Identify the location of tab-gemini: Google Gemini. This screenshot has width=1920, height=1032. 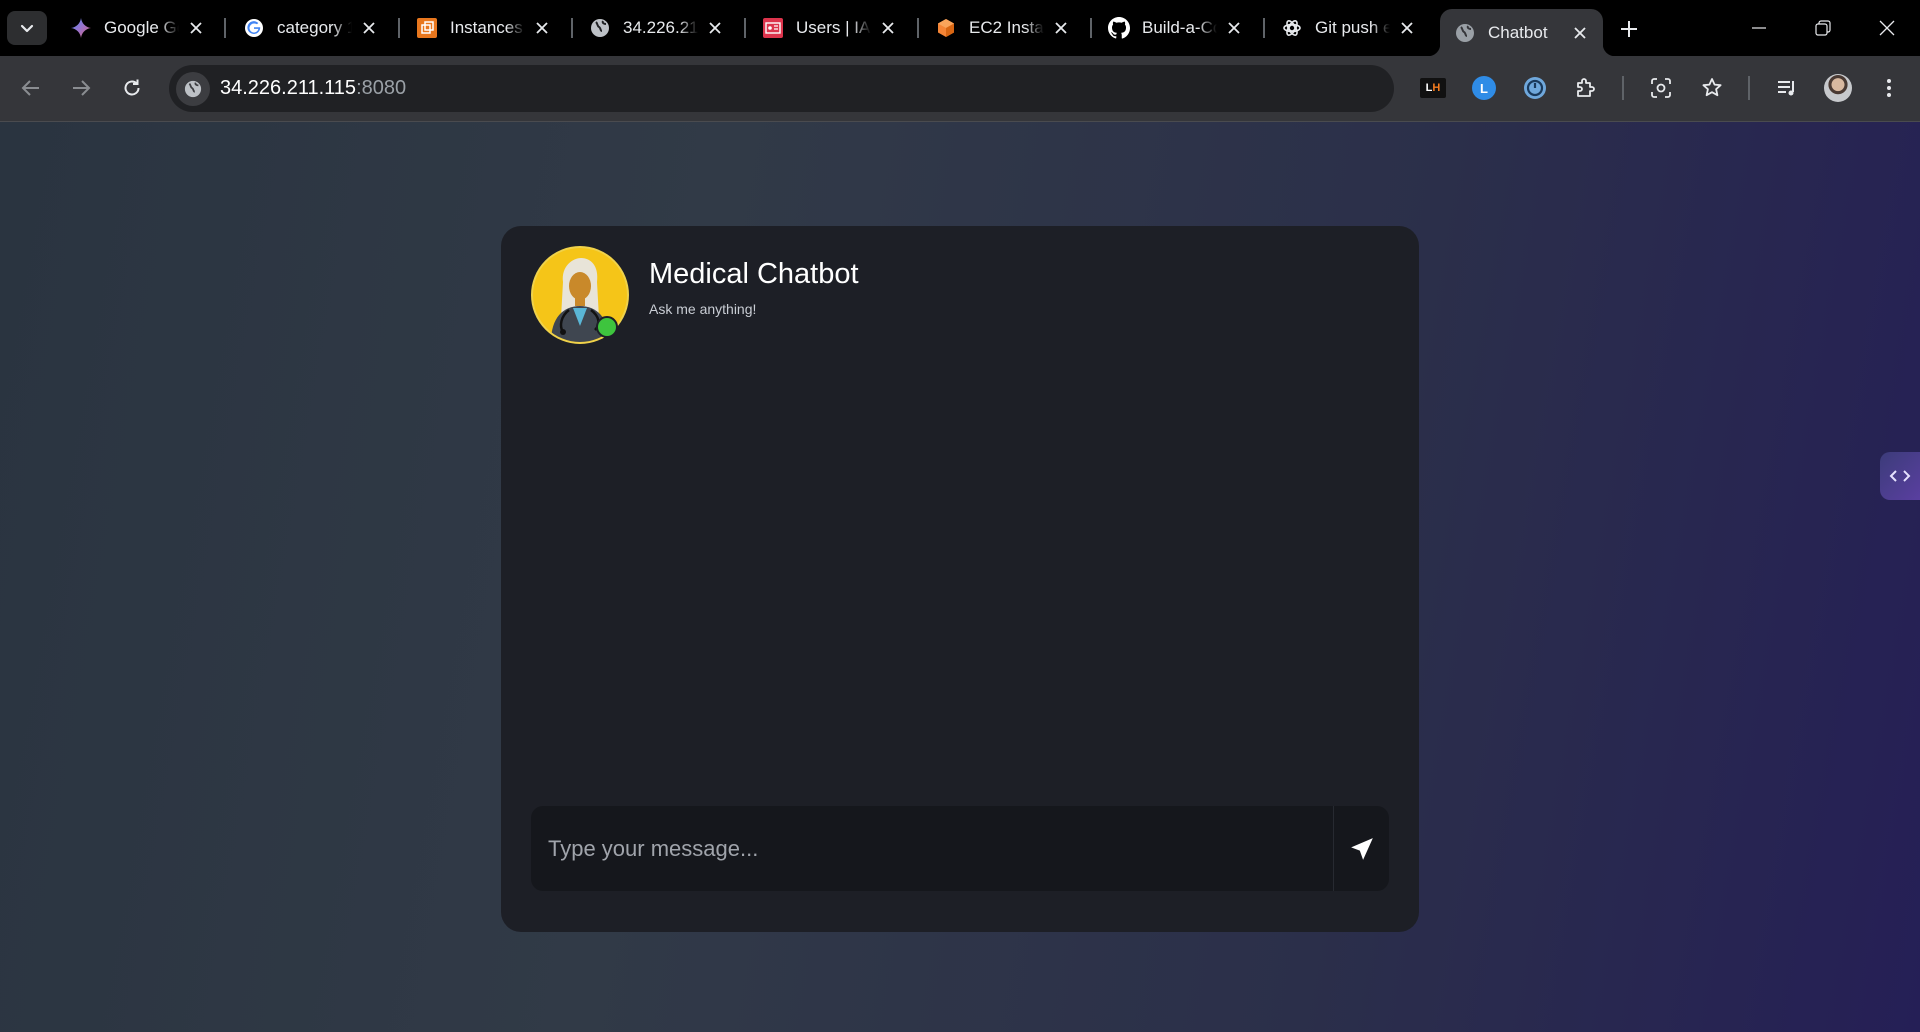
(137, 28).